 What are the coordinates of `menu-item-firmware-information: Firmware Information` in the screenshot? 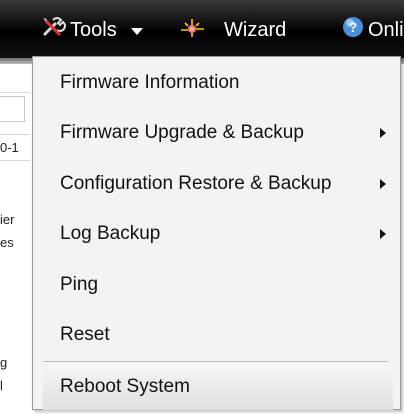 It's located at (216, 83).